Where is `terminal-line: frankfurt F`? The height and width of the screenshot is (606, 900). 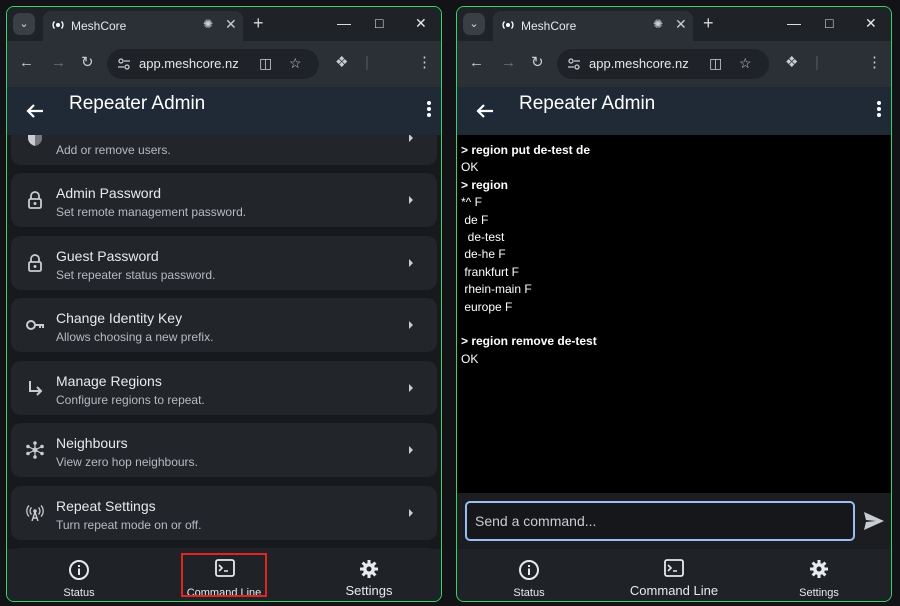
terminal-line: frankfurt F is located at coordinates (490, 272).